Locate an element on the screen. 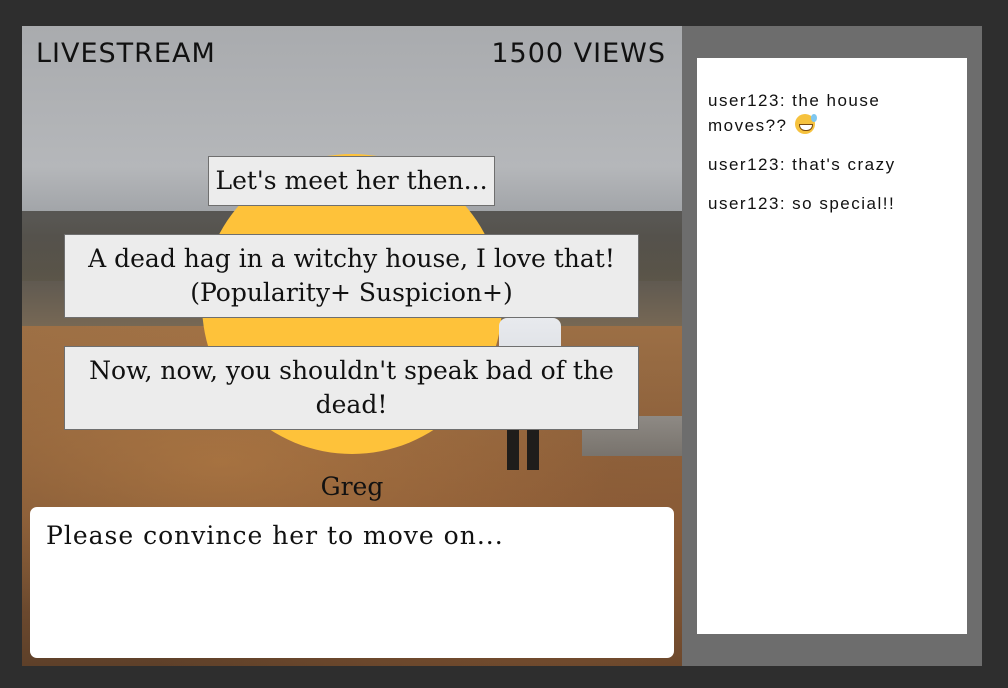  chat-message: user123: that's crazy is located at coordinates (831, 164).